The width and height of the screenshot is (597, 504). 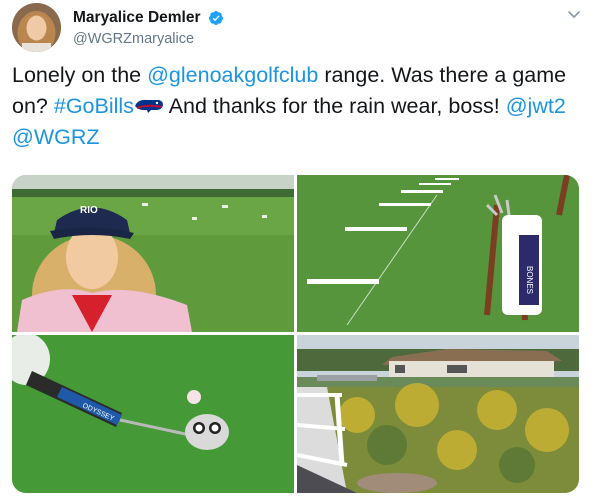 I want to click on photo-golf-bag-range: BONES, so click(x=438, y=253).